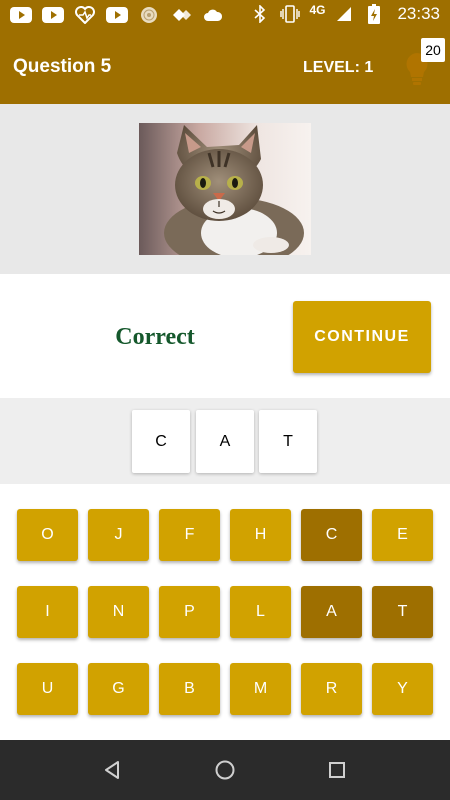 The height and width of the screenshot is (800, 450). Describe the element at coordinates (317, 10) in the screenshot. I see `network-type: 4G` at that location.